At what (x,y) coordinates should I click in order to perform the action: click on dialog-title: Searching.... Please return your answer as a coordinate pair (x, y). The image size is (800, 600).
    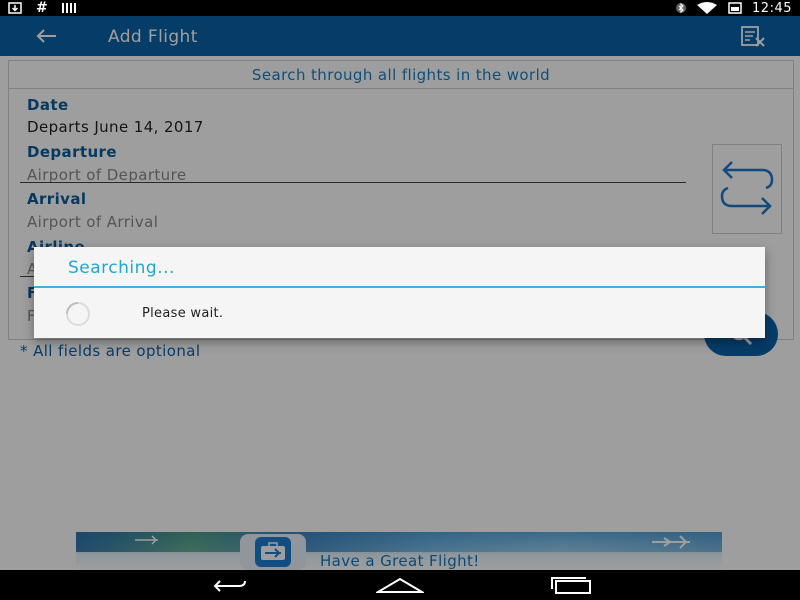
    Looking at the image, I should click on (121, 268).